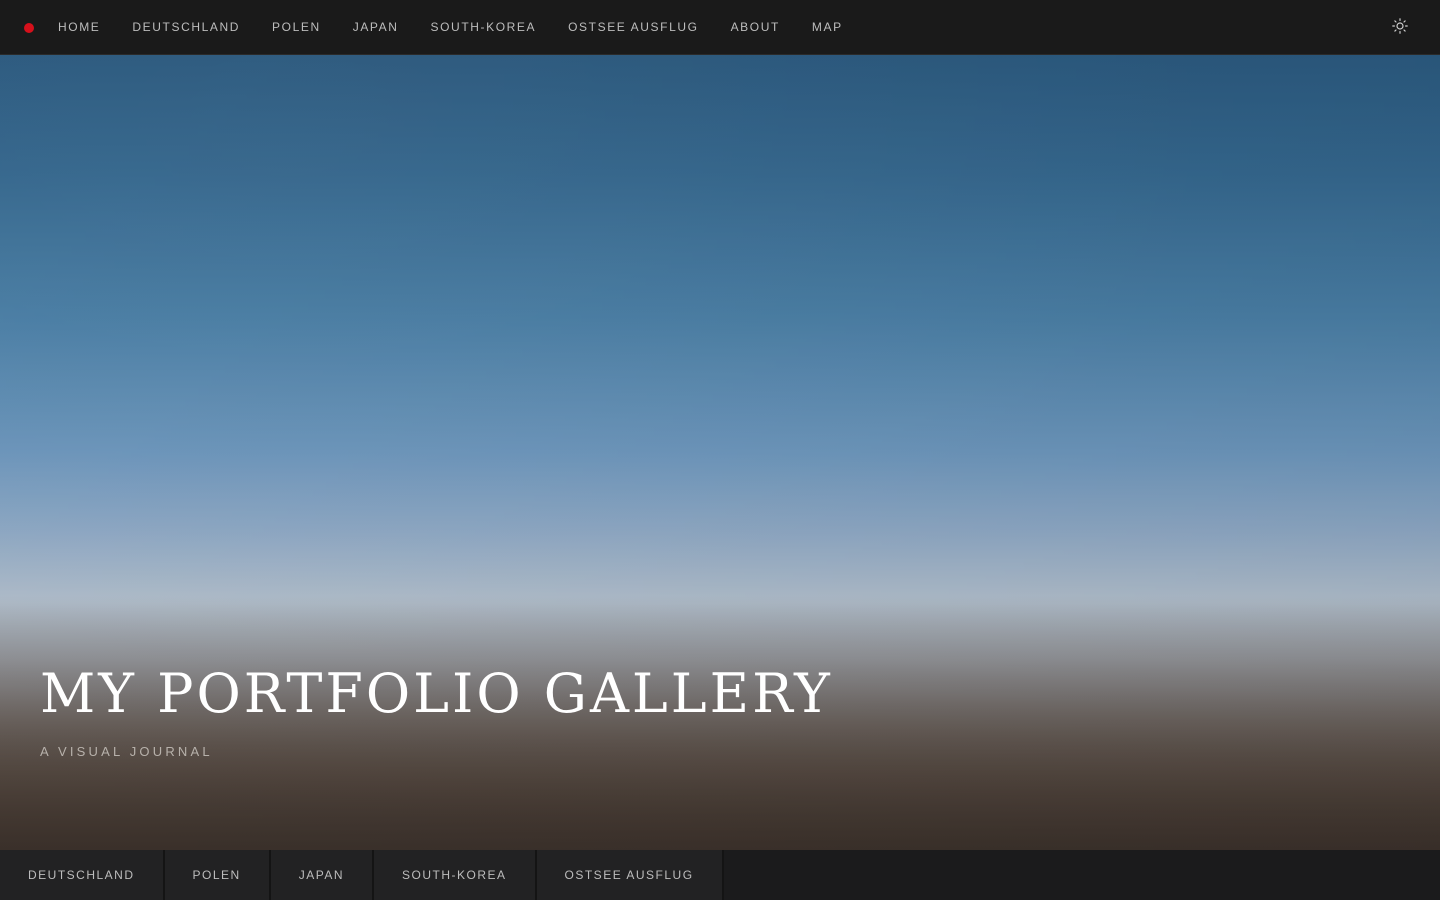  I want to click on tab-japan: JAPAN, so click(322, 875).